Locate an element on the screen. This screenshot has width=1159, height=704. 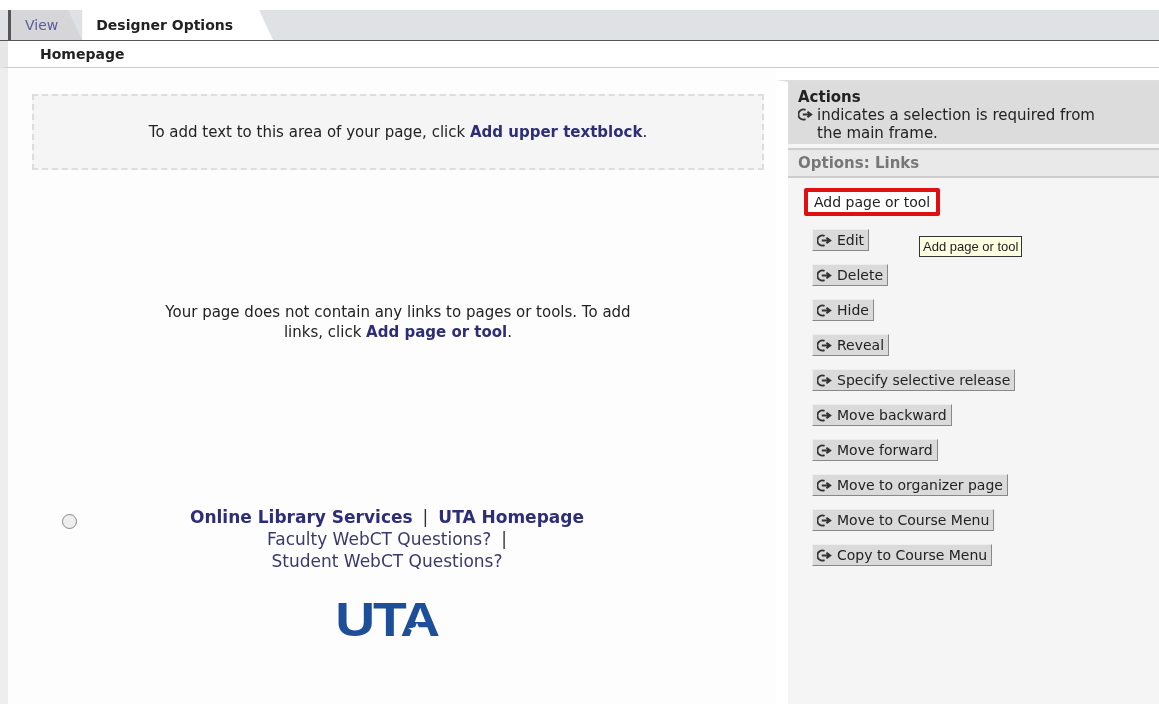
radio-button is located at coordinates (69, 521).